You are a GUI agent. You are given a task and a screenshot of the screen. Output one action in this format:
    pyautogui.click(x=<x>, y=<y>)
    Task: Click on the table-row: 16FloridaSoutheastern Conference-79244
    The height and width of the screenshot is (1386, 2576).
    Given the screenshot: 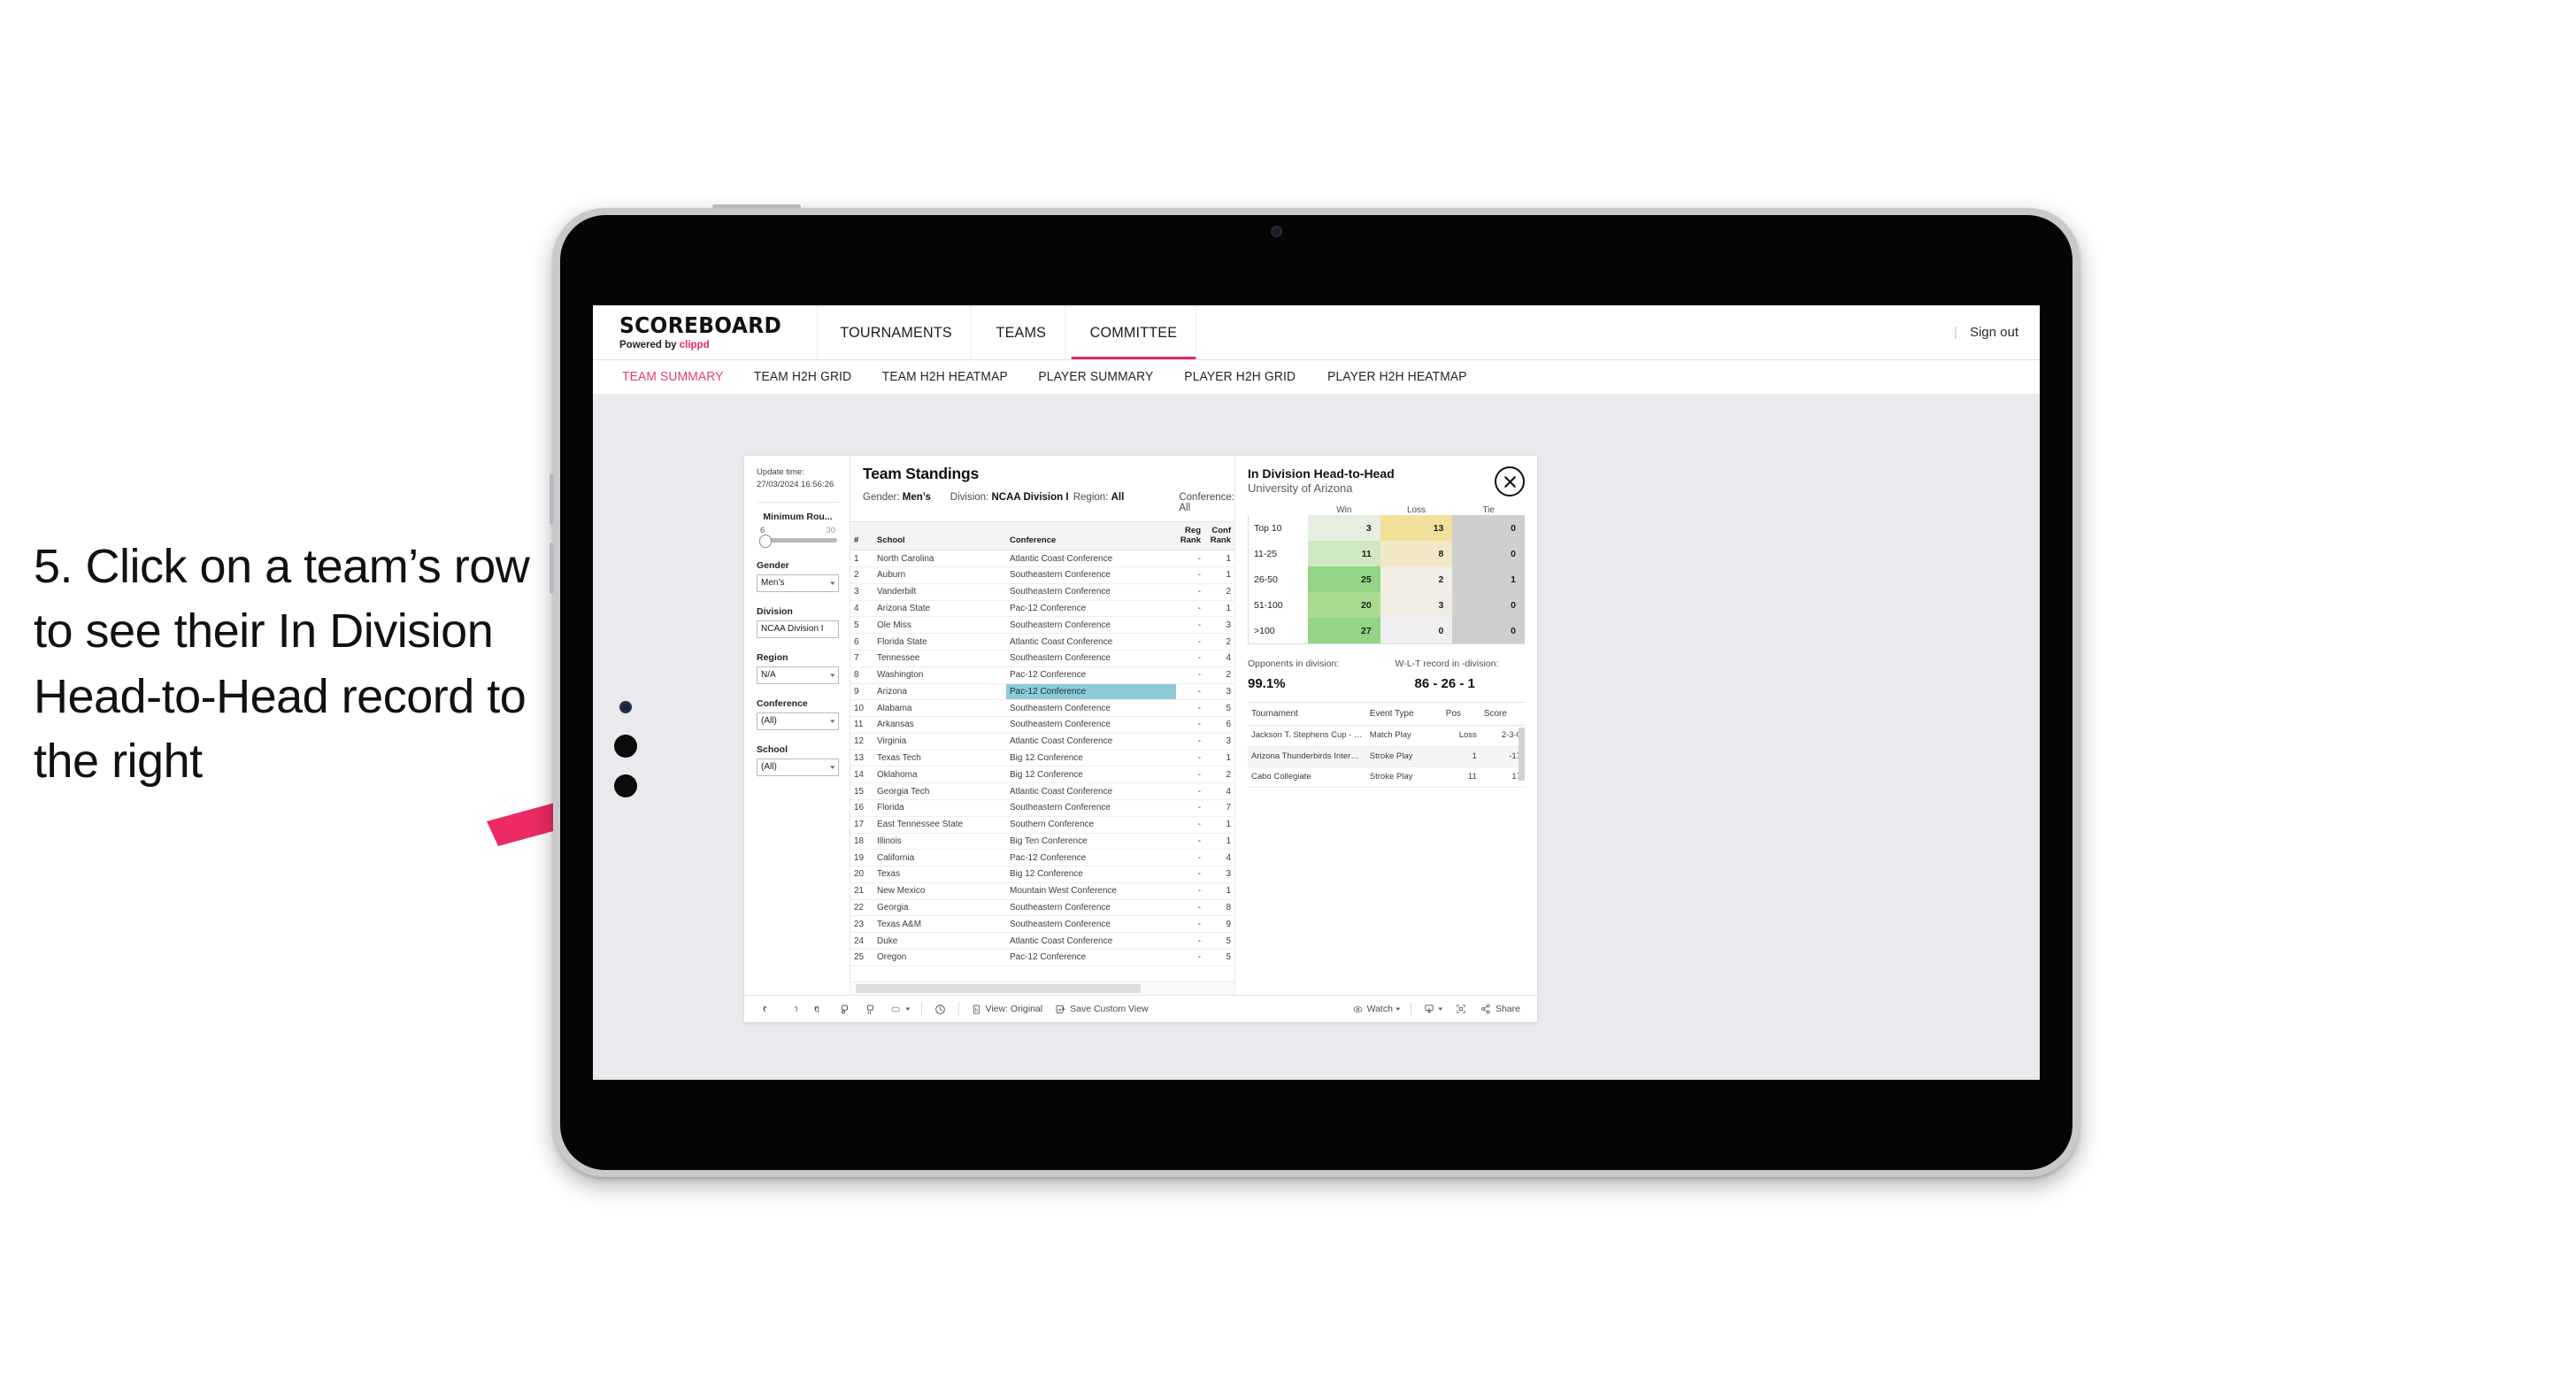 What is the action you would take?
    pyautogui.click(x=1042, y=808)
    